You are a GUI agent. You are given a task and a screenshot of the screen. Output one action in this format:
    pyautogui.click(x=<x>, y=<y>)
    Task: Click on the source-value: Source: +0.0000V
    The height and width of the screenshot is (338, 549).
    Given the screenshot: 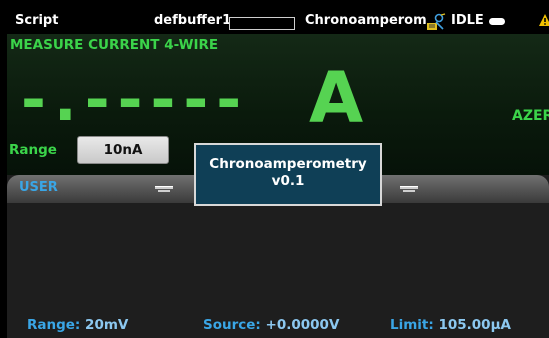 What is the action you would take?
    pyautogui.click(x=271, y=325)
    